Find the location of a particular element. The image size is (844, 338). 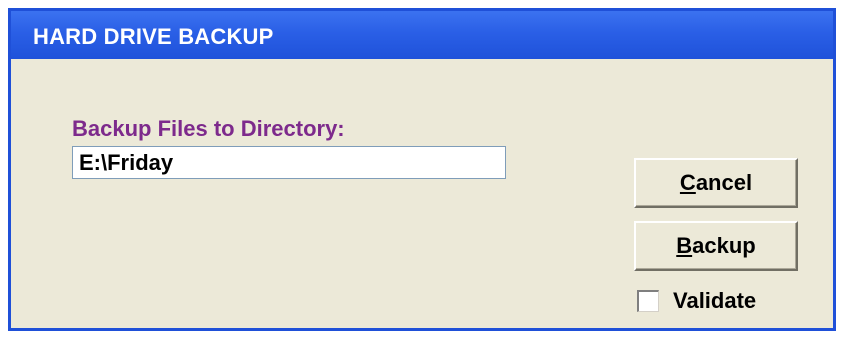

cancel-mnemonic: C is located at coordinates (687, 182).